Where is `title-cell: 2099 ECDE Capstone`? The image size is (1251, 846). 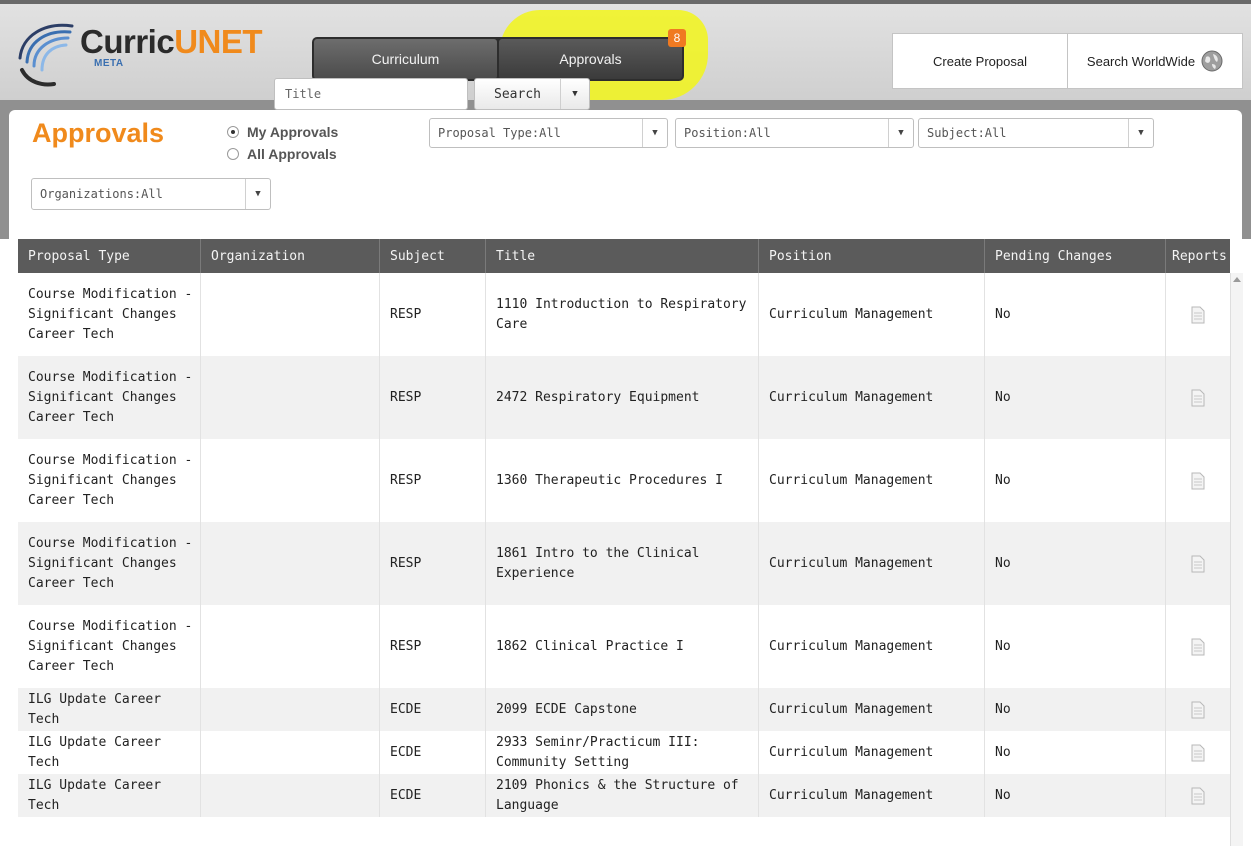 title-cell: 2099 ECDE Capstone is located at coordinates (622, 709).